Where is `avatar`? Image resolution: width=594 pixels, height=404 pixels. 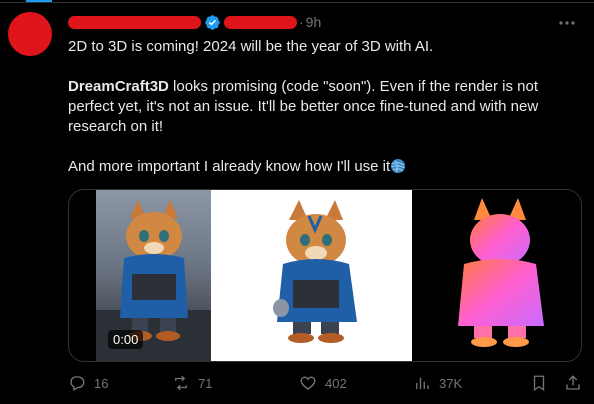 avatar is located at coordinates (30, 34).